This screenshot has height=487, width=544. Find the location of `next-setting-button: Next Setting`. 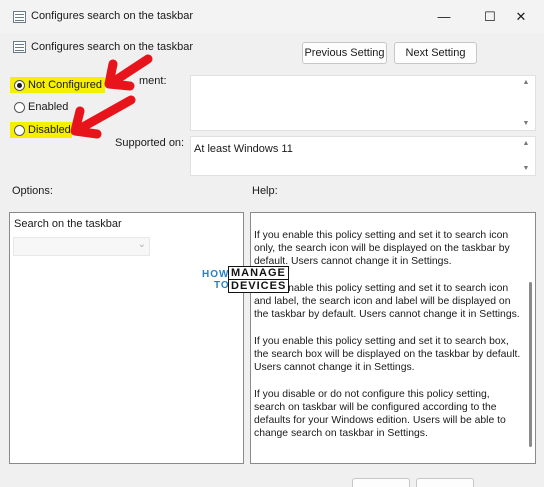

next-setting-button: Next Setting is located at coordinates (435, 53).